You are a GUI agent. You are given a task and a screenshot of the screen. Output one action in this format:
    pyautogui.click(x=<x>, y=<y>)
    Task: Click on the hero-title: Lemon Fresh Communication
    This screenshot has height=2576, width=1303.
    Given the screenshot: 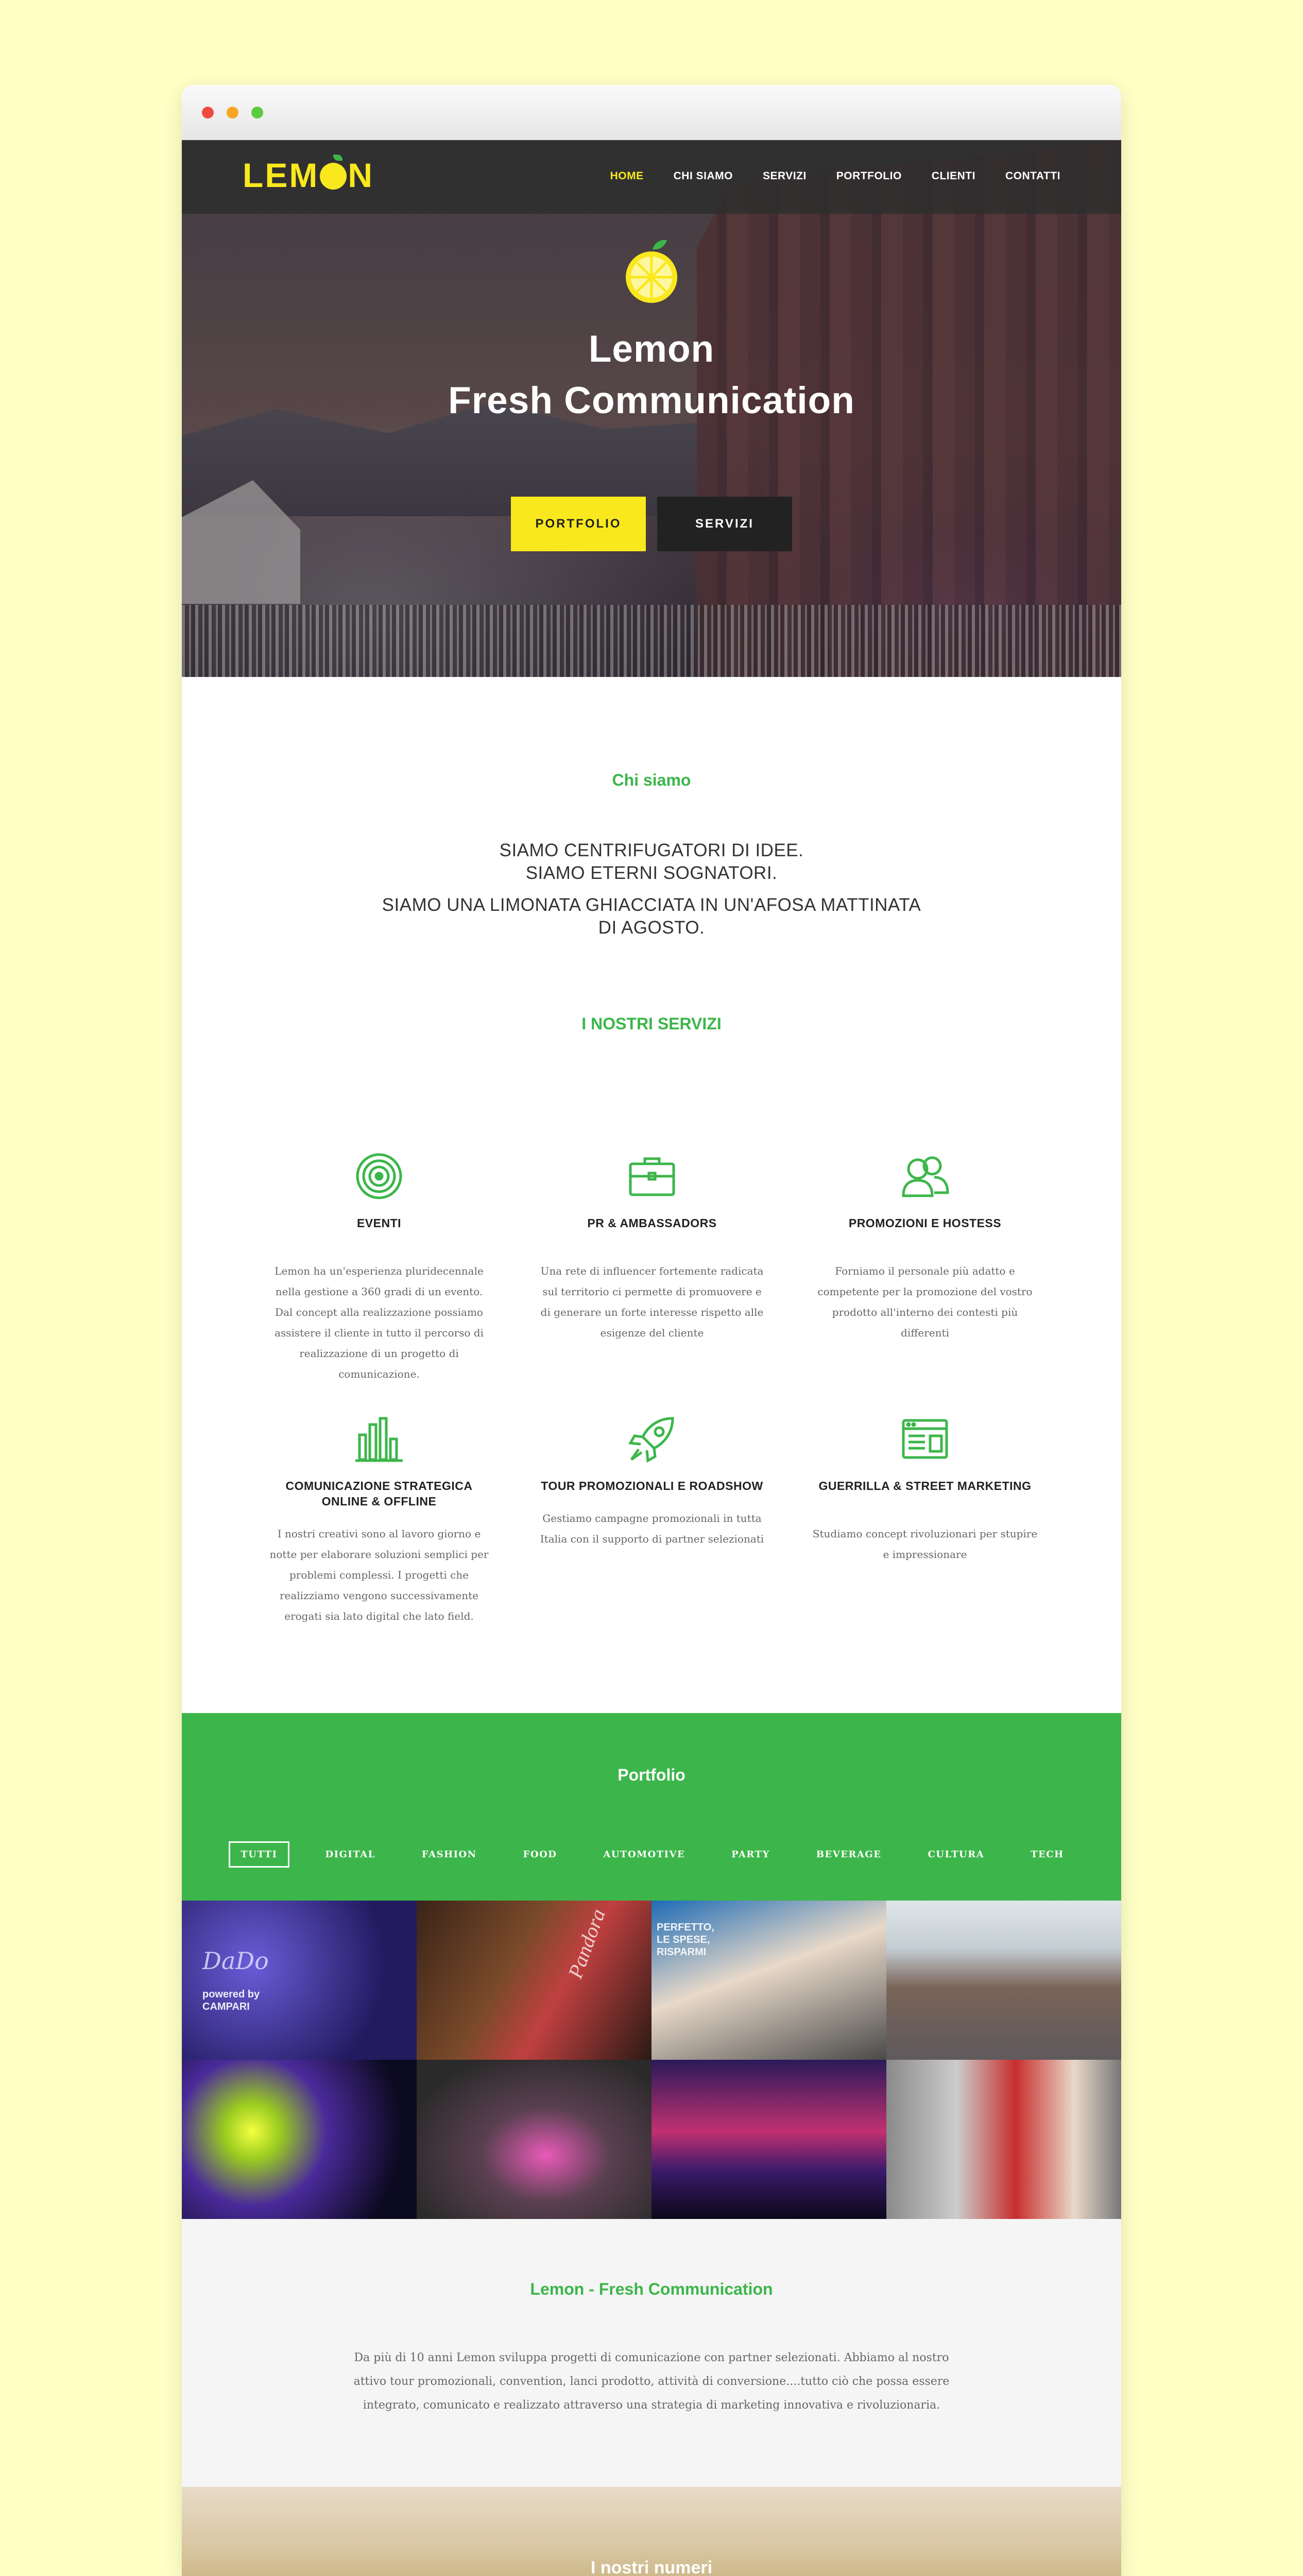 What is the action you would take?
    pyautogui.click(x=651, y=374)
    